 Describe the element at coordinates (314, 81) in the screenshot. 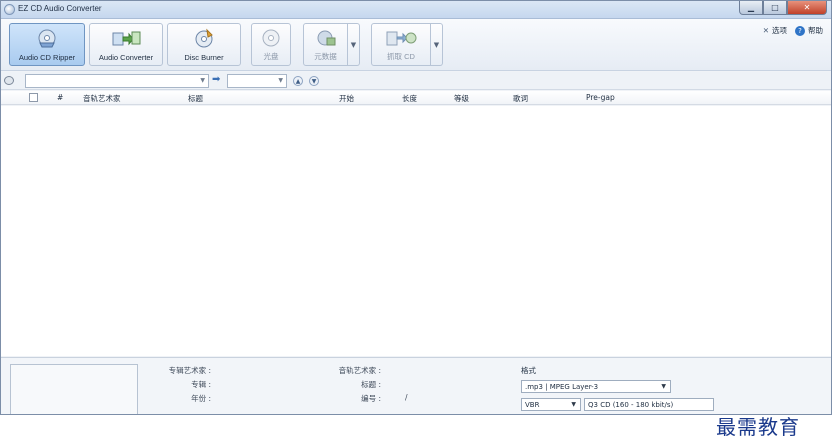

I see `load-button: ▼` at that location.